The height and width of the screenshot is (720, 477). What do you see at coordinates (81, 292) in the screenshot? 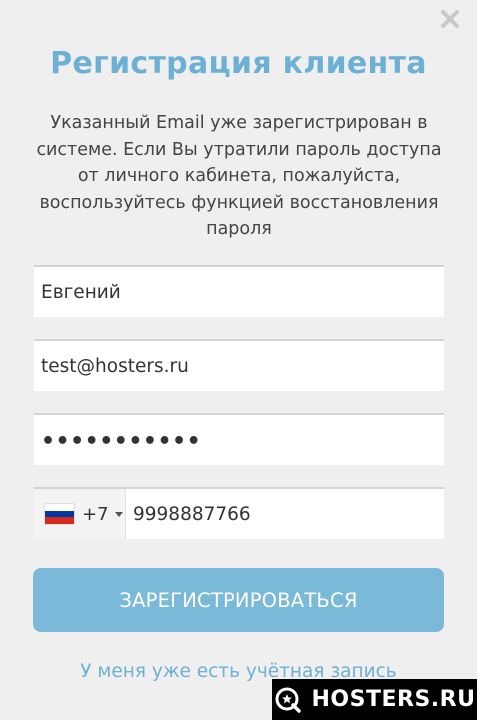
I see `name-value: Евгений` at bounding box center [81, 292].